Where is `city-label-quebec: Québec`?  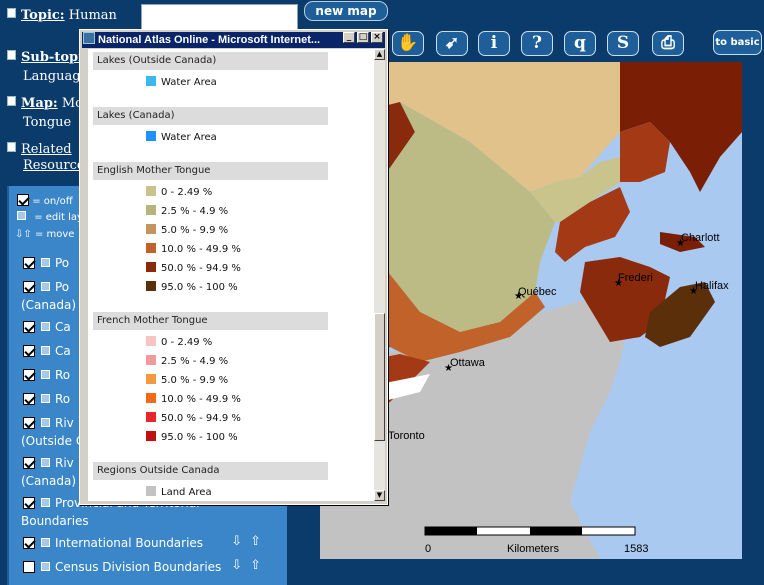
city-label-quebec: Québec is located at coordinates (537, 292).